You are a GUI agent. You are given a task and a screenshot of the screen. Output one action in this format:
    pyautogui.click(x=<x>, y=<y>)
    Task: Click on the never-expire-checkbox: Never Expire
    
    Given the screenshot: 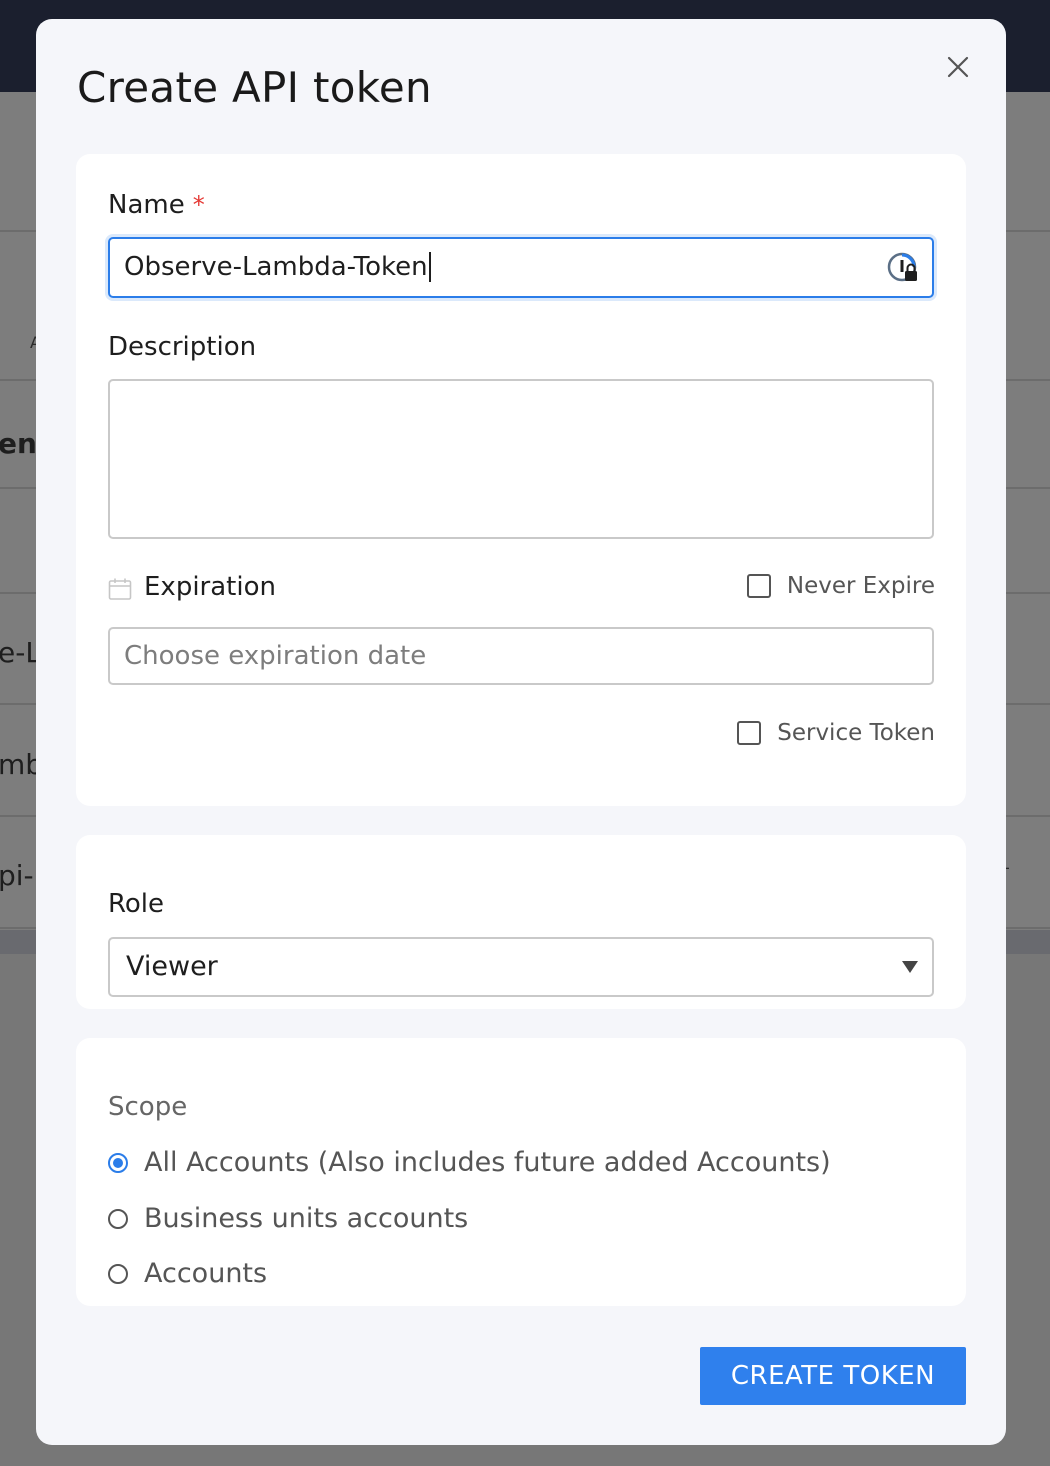 What is the action you would take?
    pyautogui.click(x=840, y=586)
    